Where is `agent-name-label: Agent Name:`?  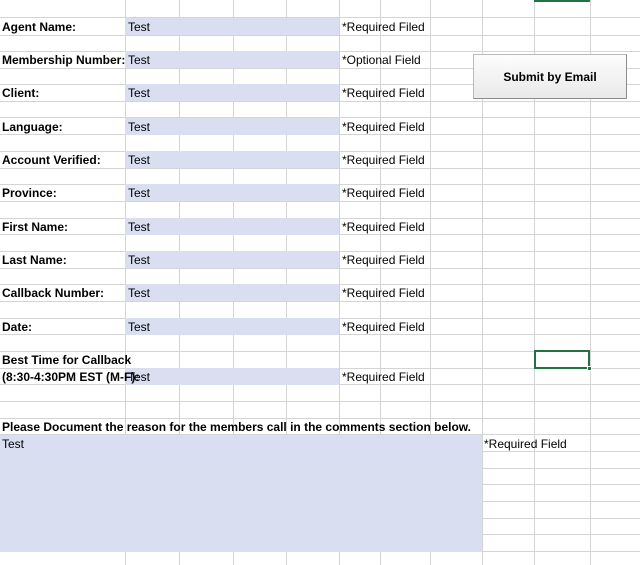 agent-name-label: Agent Name: is located at coordinates (39, 27).